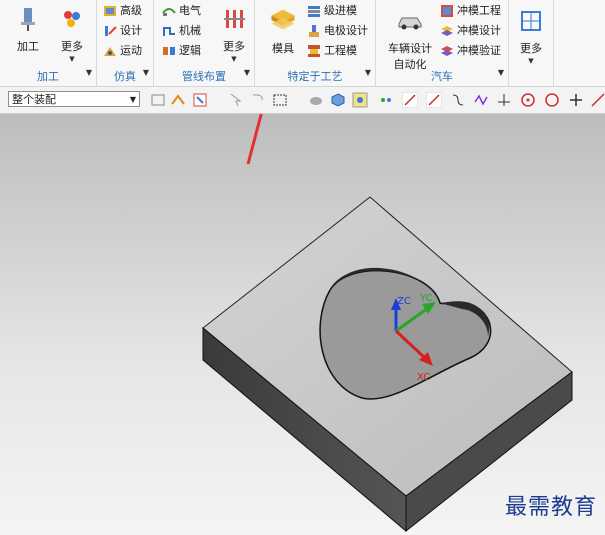 This screenshot has height=535, width=605. I want to click on mechanical-icon, so click(169, 31).